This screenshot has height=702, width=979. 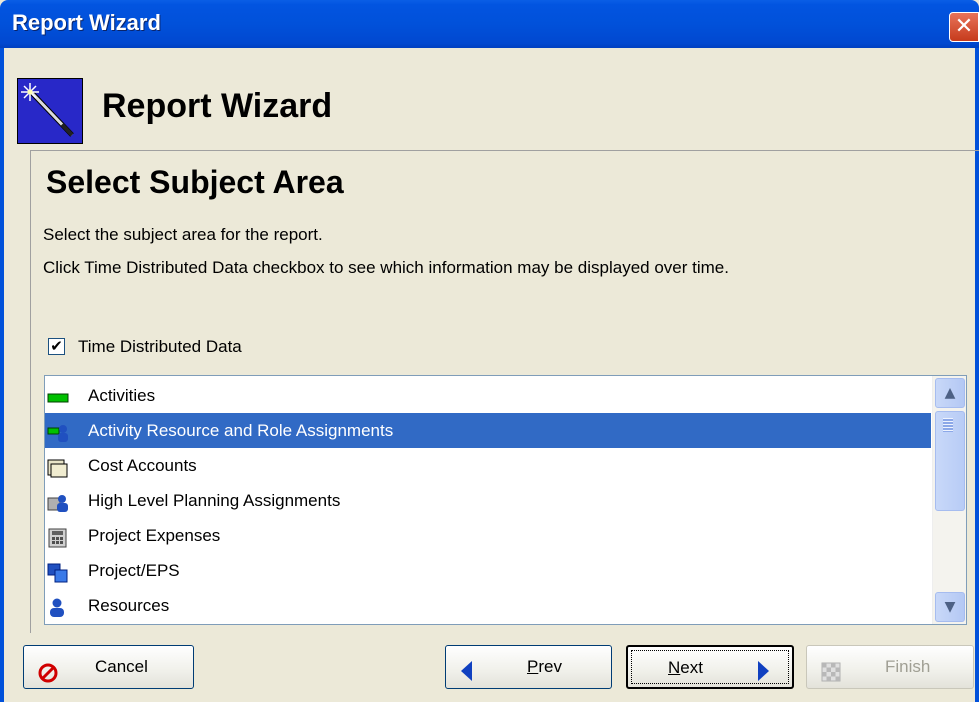 What do you see at coordinates (160, 347) in the screenshot?
I see `time-distributed-label: Time Distributed Data` at bounding box center [160, 347].